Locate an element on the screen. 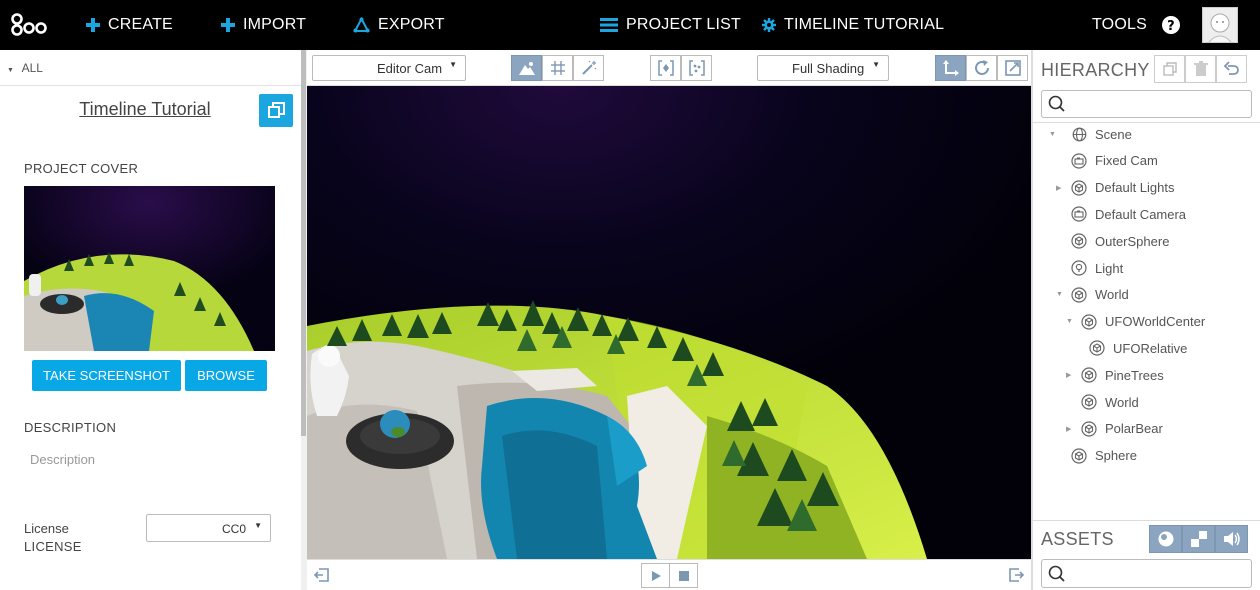 The height and width of the screenshot is (590, 1260). viewport-toolbar: Editor Cam ▼ Full Shading ▼ is located at coordinates (669, 68).